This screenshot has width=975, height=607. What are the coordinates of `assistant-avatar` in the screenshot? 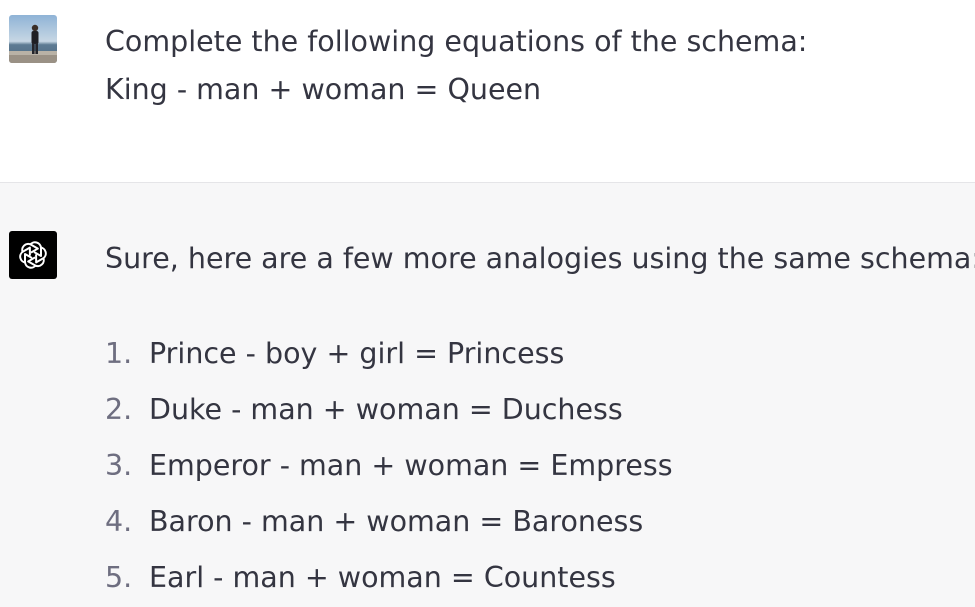 It's located at (33, 255).